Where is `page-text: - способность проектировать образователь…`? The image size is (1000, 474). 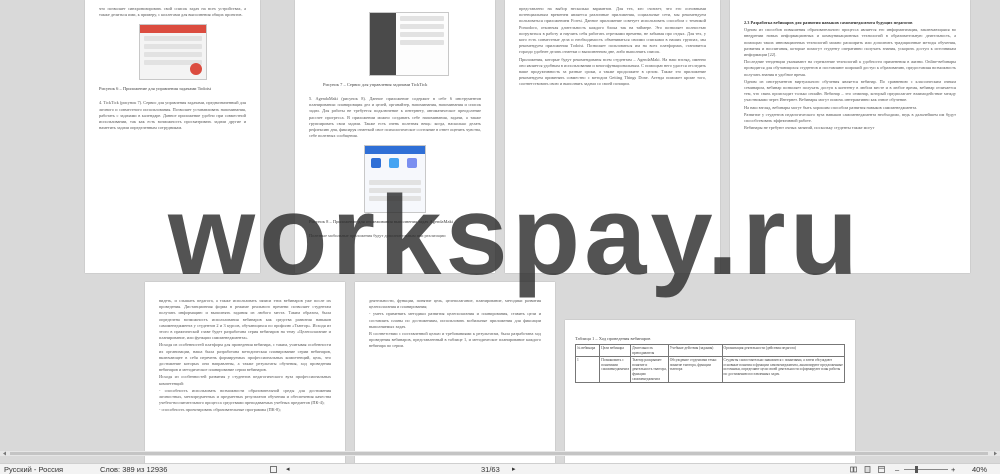 page-text: - способность проектировать образователь… is located at coordinates (220, 410).